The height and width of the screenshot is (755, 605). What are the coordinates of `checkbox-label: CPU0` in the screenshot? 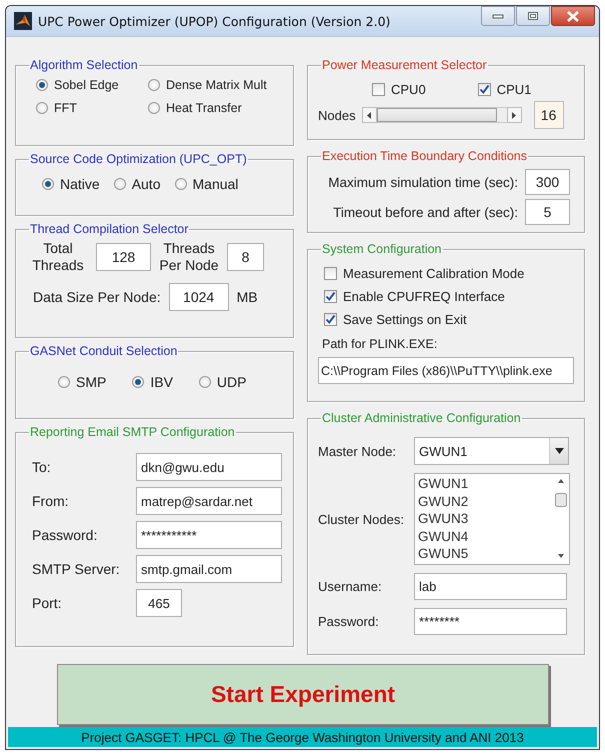 It's located at (408, 89).